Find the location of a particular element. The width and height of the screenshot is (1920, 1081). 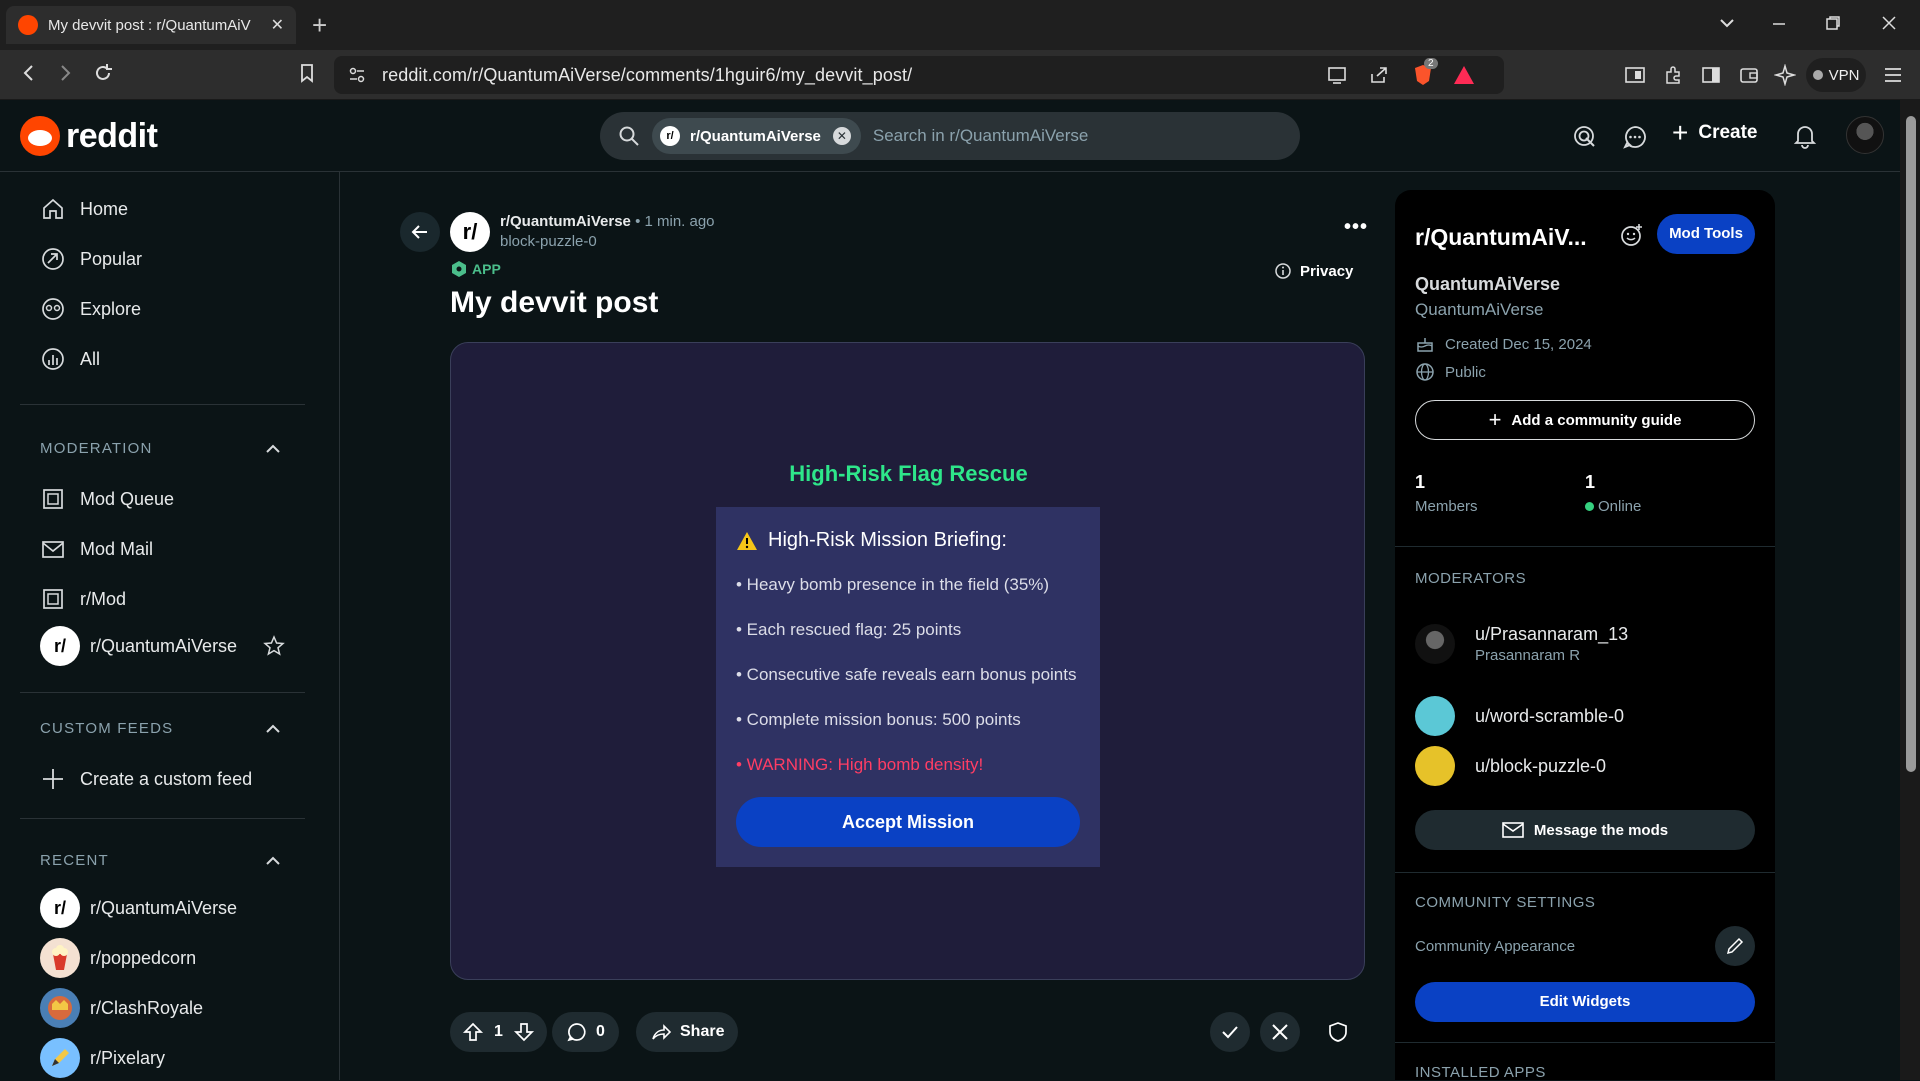

post-author: block-puzzle-0 is located at coordinates (607, 242).